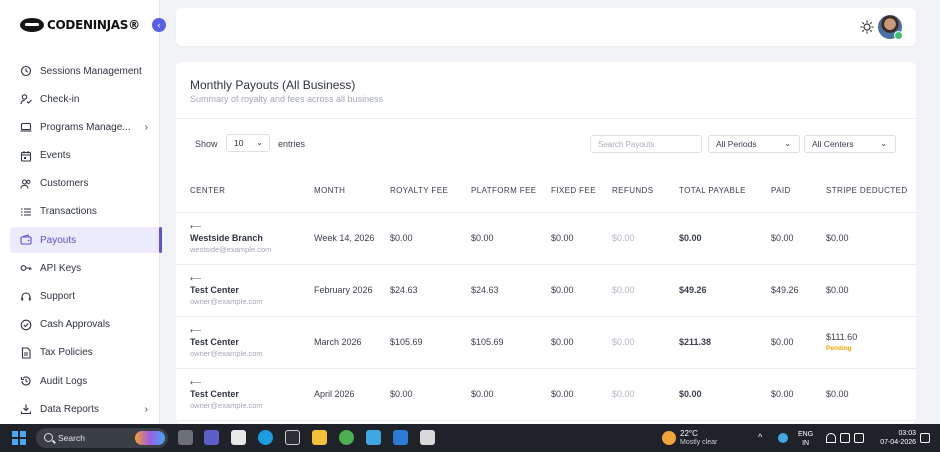 This screenshot has height=452, width=940. I want to click on teams-icon, so click(211, 437).